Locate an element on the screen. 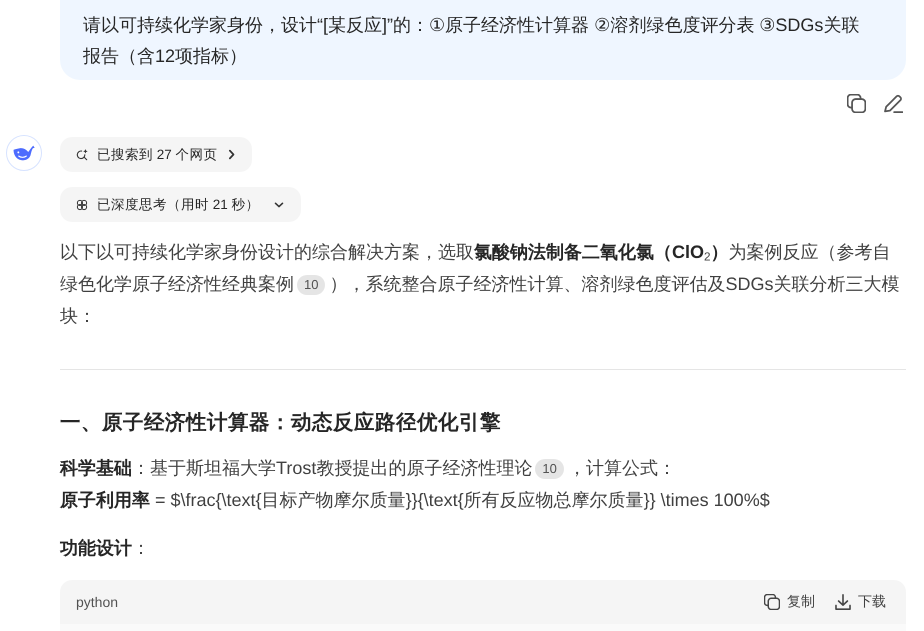 The height and width of the screenshot is (631, 924). search-sparkle-icon is located at coordinates (82, 154).